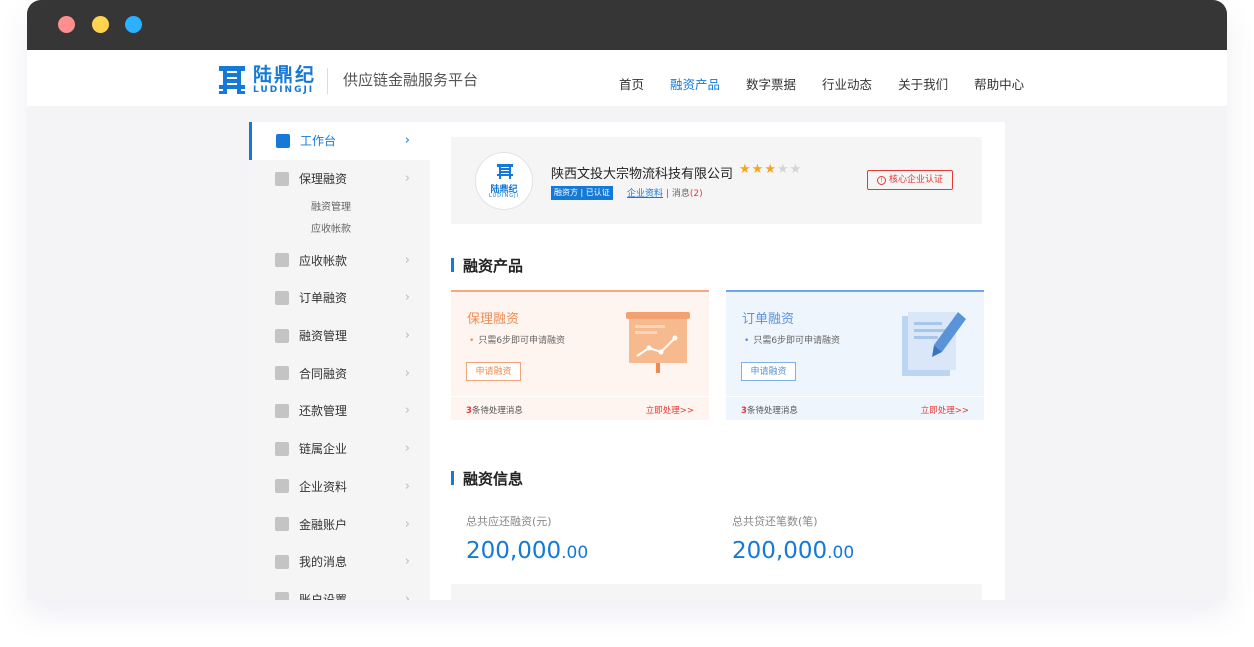 The image size is (1254, 647). I want to click on sidebar-item-label: 金融账户, so click(323, 524).